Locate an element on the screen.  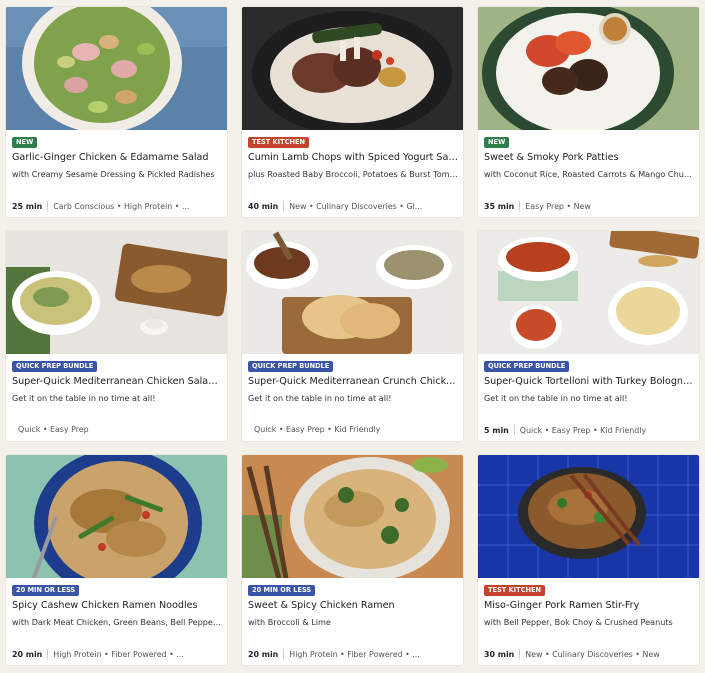
recipe-title: Sweet & Spicy Chicken Ramen is located at coordinates (353, 605).